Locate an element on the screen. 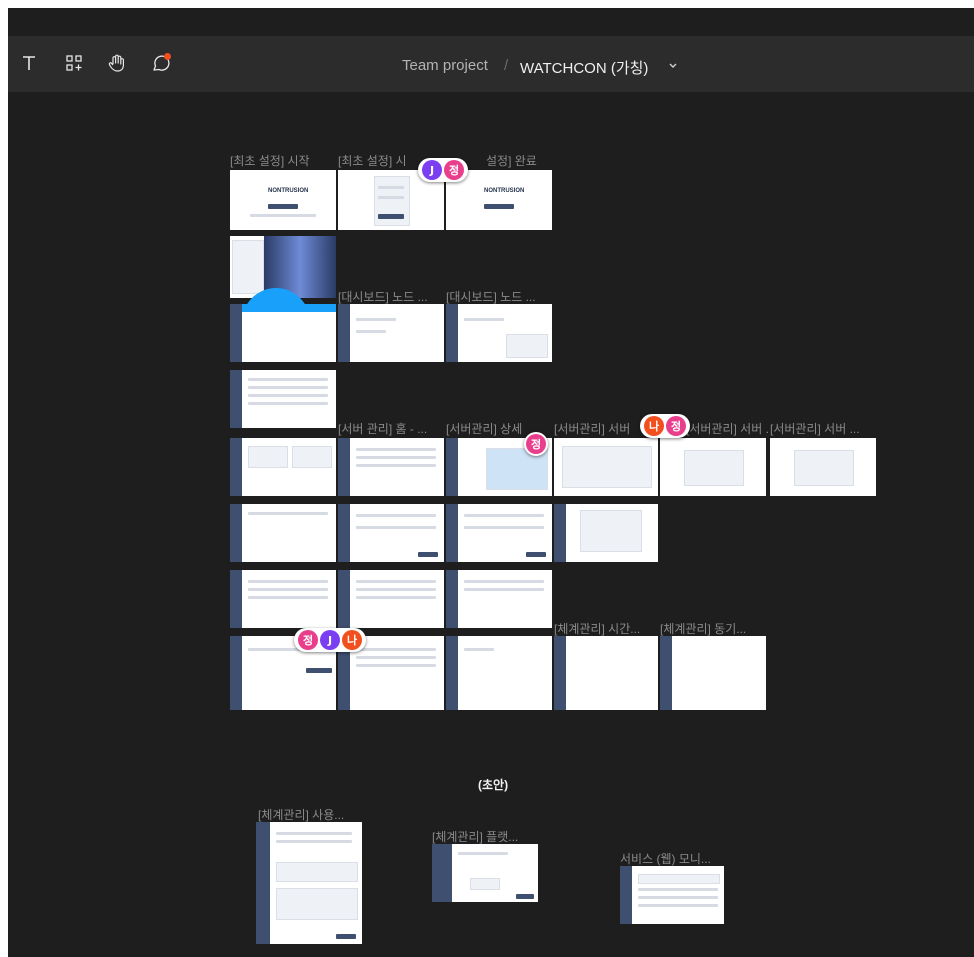  frame-table is located at coordinates (317, 904).